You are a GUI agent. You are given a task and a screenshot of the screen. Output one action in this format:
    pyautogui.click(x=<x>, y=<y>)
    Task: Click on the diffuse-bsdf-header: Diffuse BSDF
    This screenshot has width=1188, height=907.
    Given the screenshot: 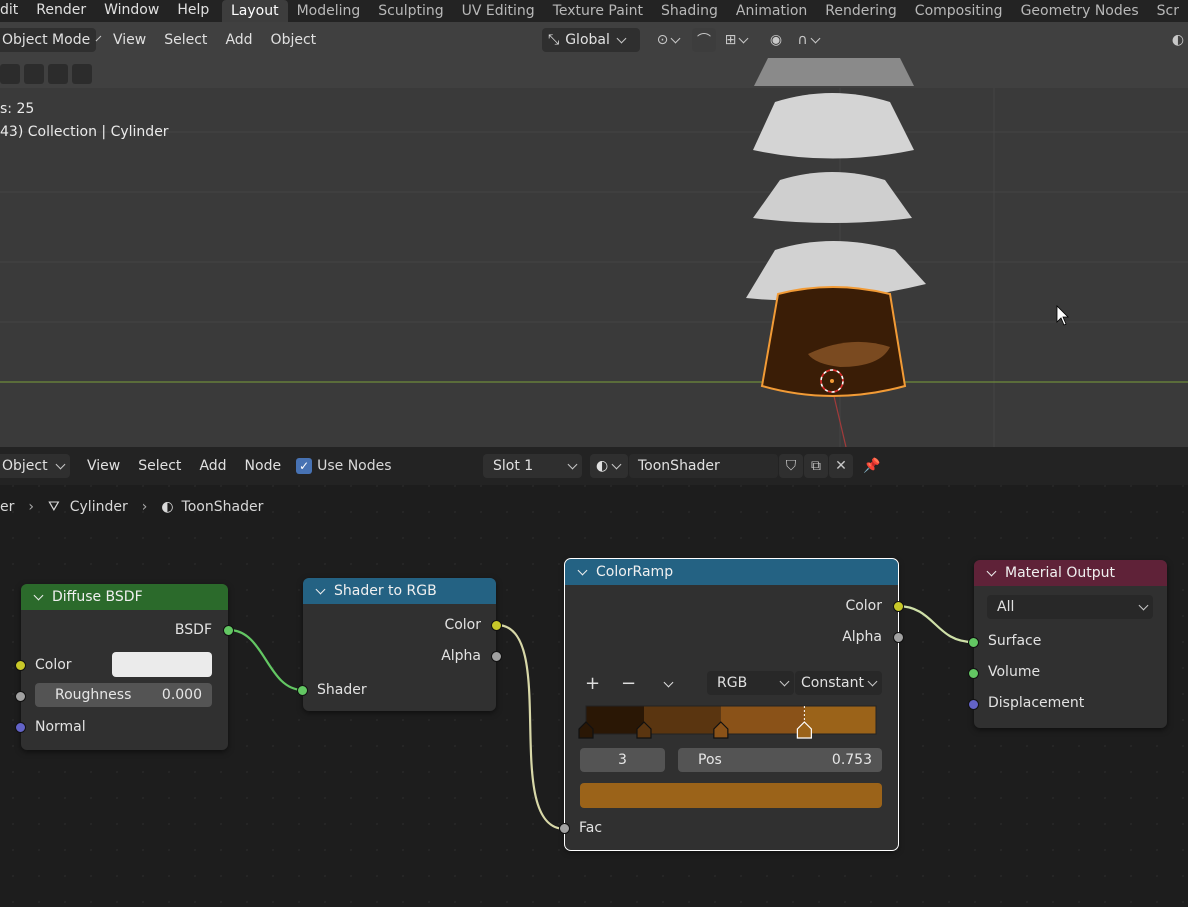 What is the action you would take?
    pyautogui.click(x=124, y=597)
    